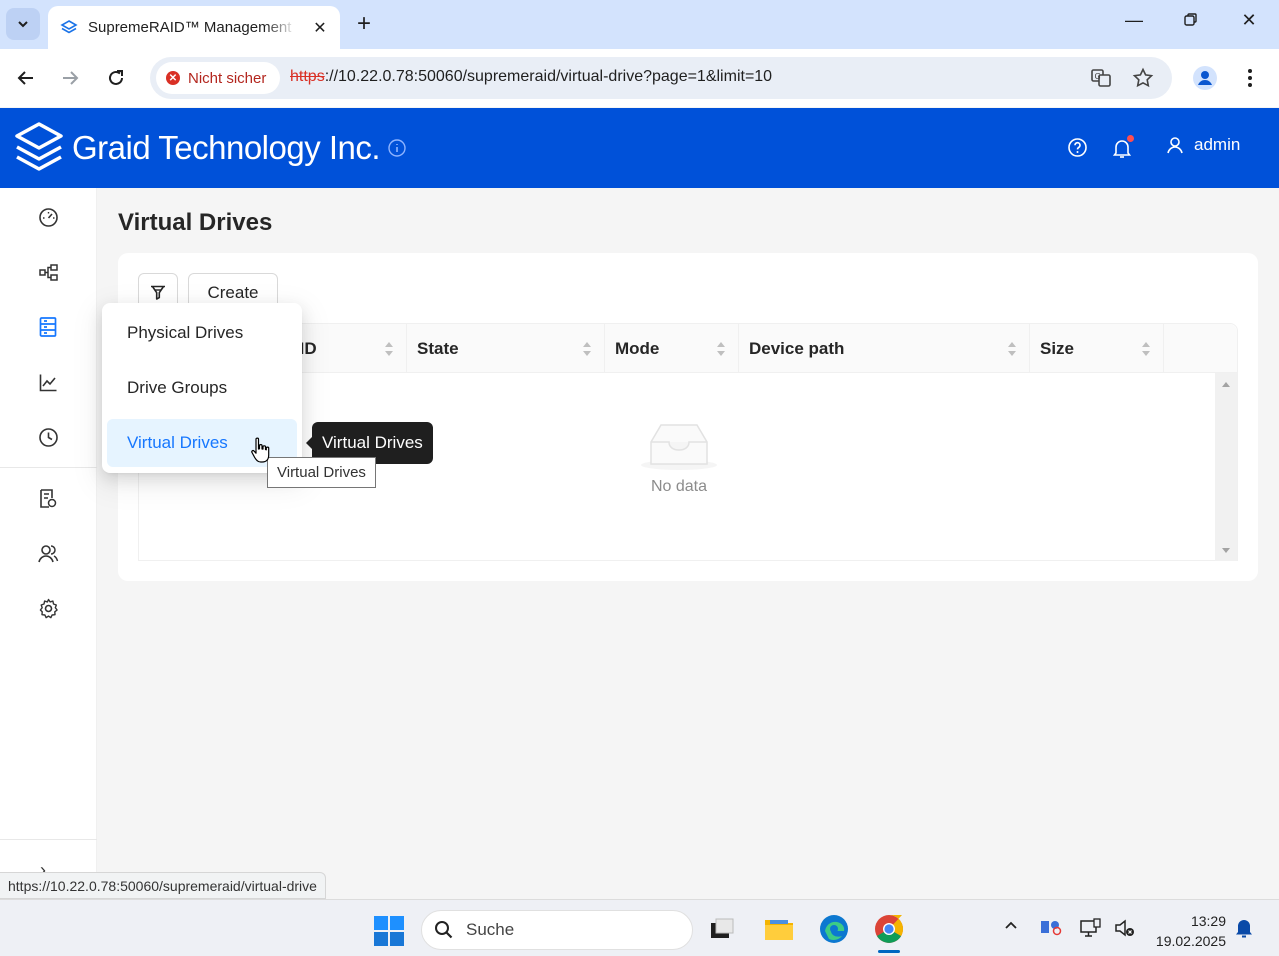 This screenshot has width=1279, height=956. I want to click on sidebar, so click(48, 543).